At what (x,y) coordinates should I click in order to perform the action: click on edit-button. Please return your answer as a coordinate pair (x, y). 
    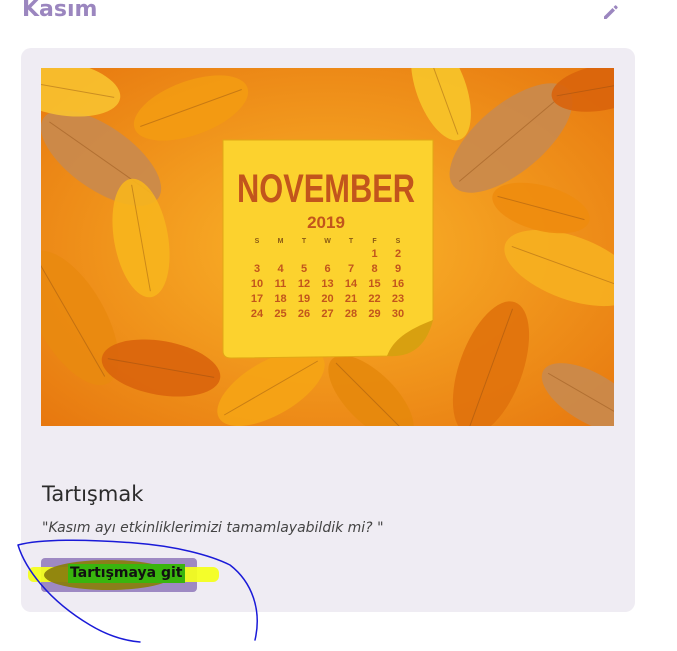
    Looking at the image, I should click on (611, 12).